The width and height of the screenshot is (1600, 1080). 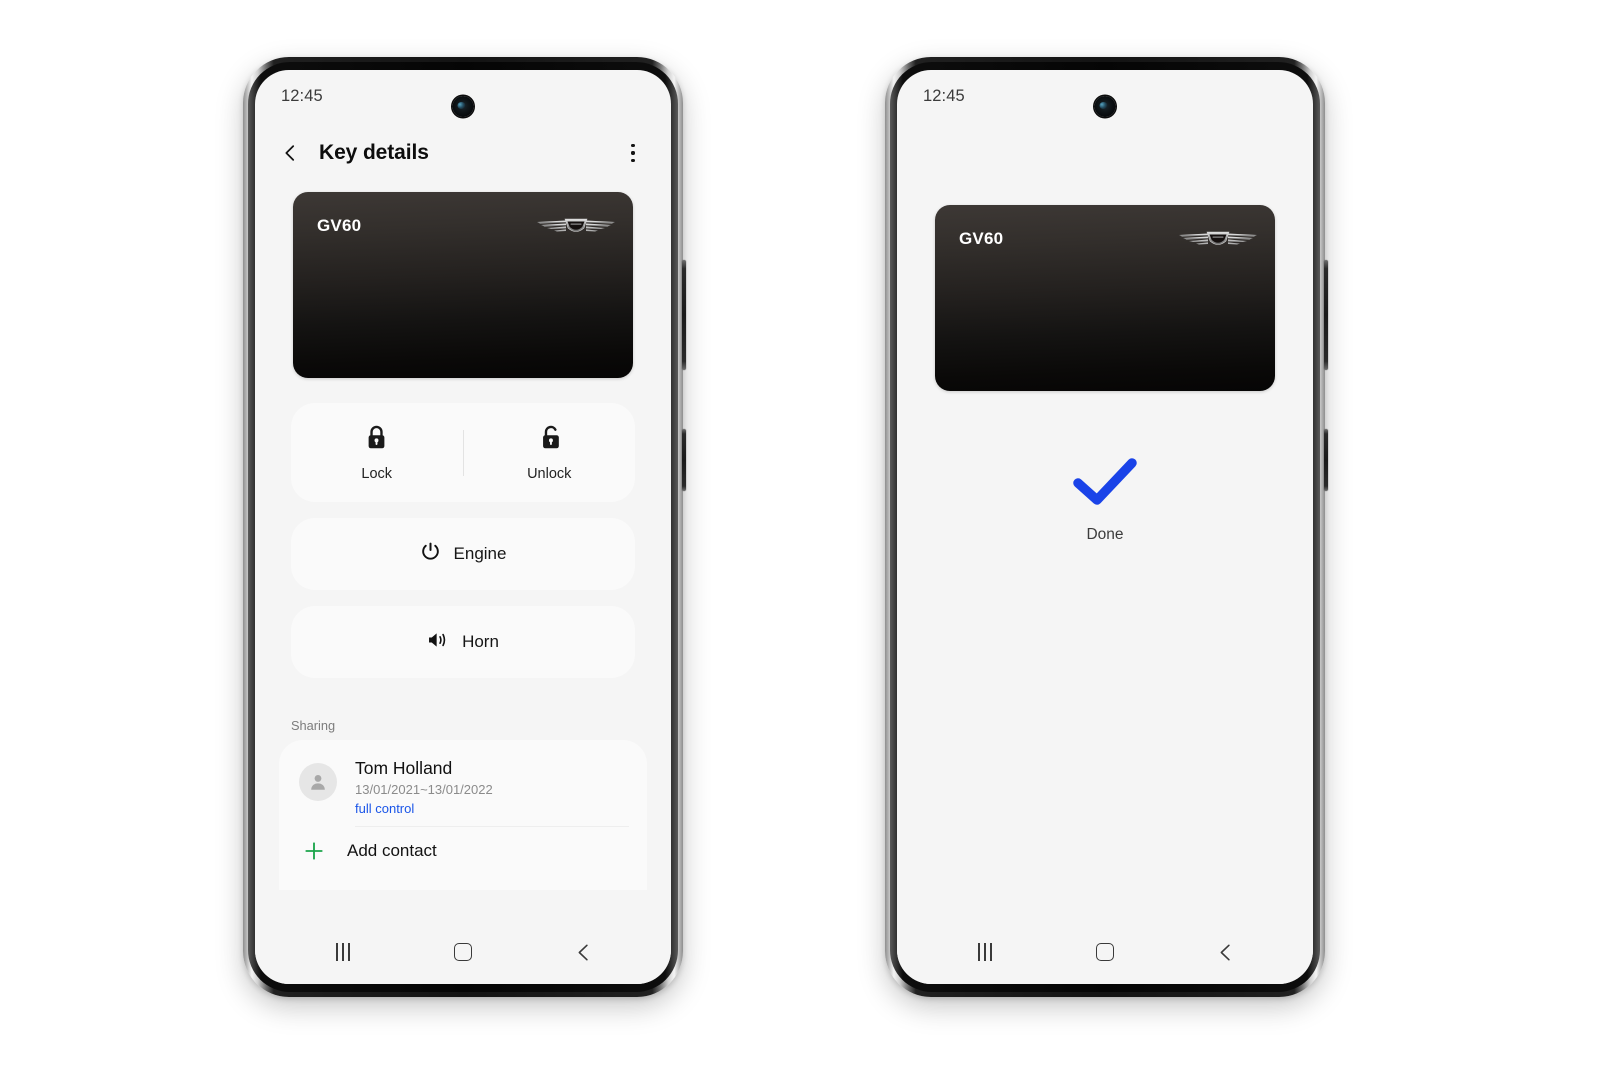 I want to click on system-nav-bar-left, so click(x=463, y=952).